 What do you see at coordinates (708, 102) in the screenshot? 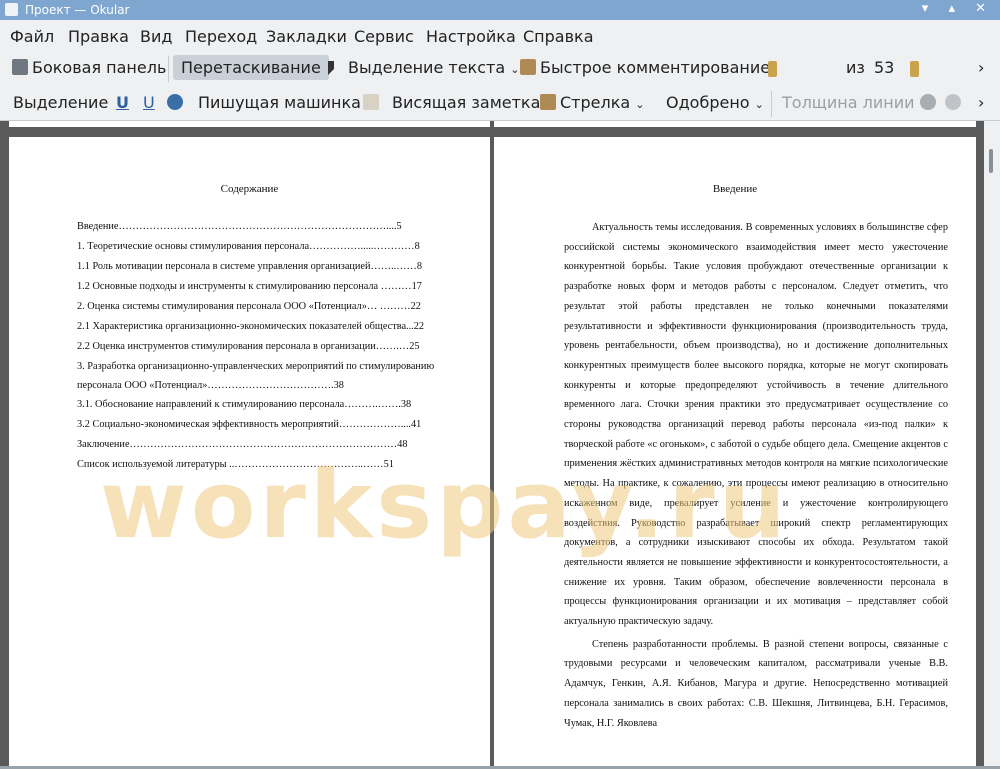
I see `stamp-label: Одобрено` at bounding box center [708, 102].